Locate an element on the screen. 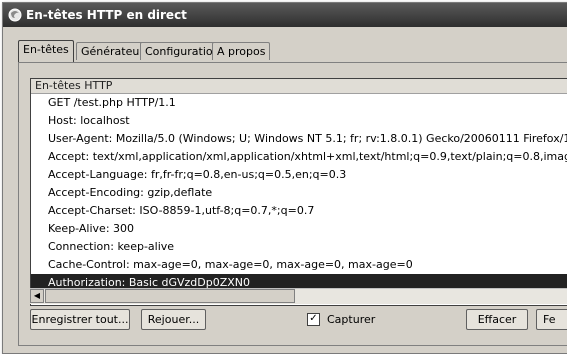 The image size is (567, 354). close-button: Fe is located at coordinates (551, 319).